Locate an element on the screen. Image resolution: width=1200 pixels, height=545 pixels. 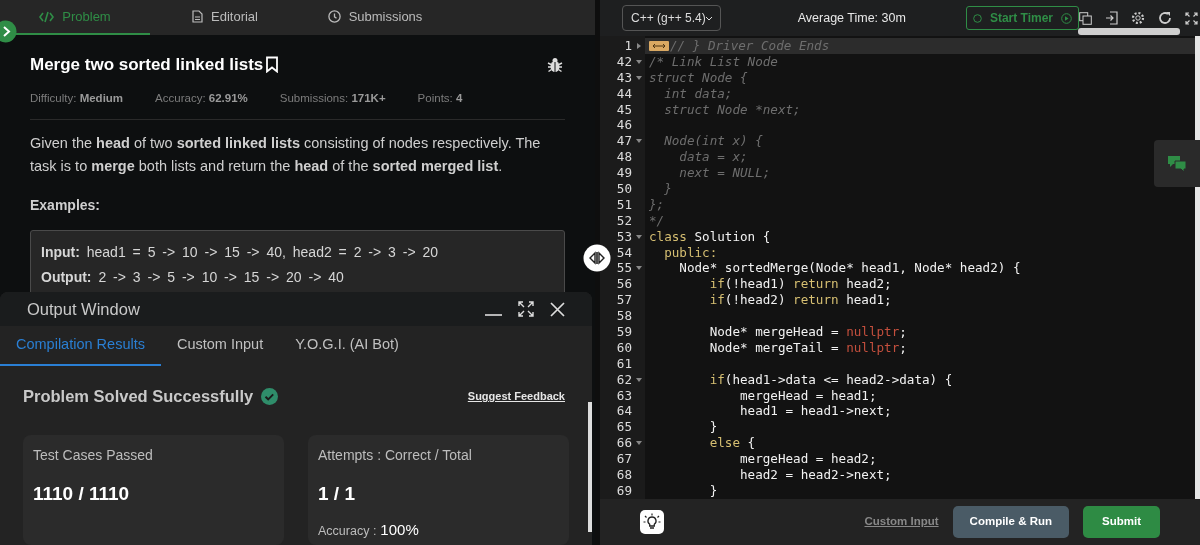
tab: Editorial is located at coordinates (225, 17).